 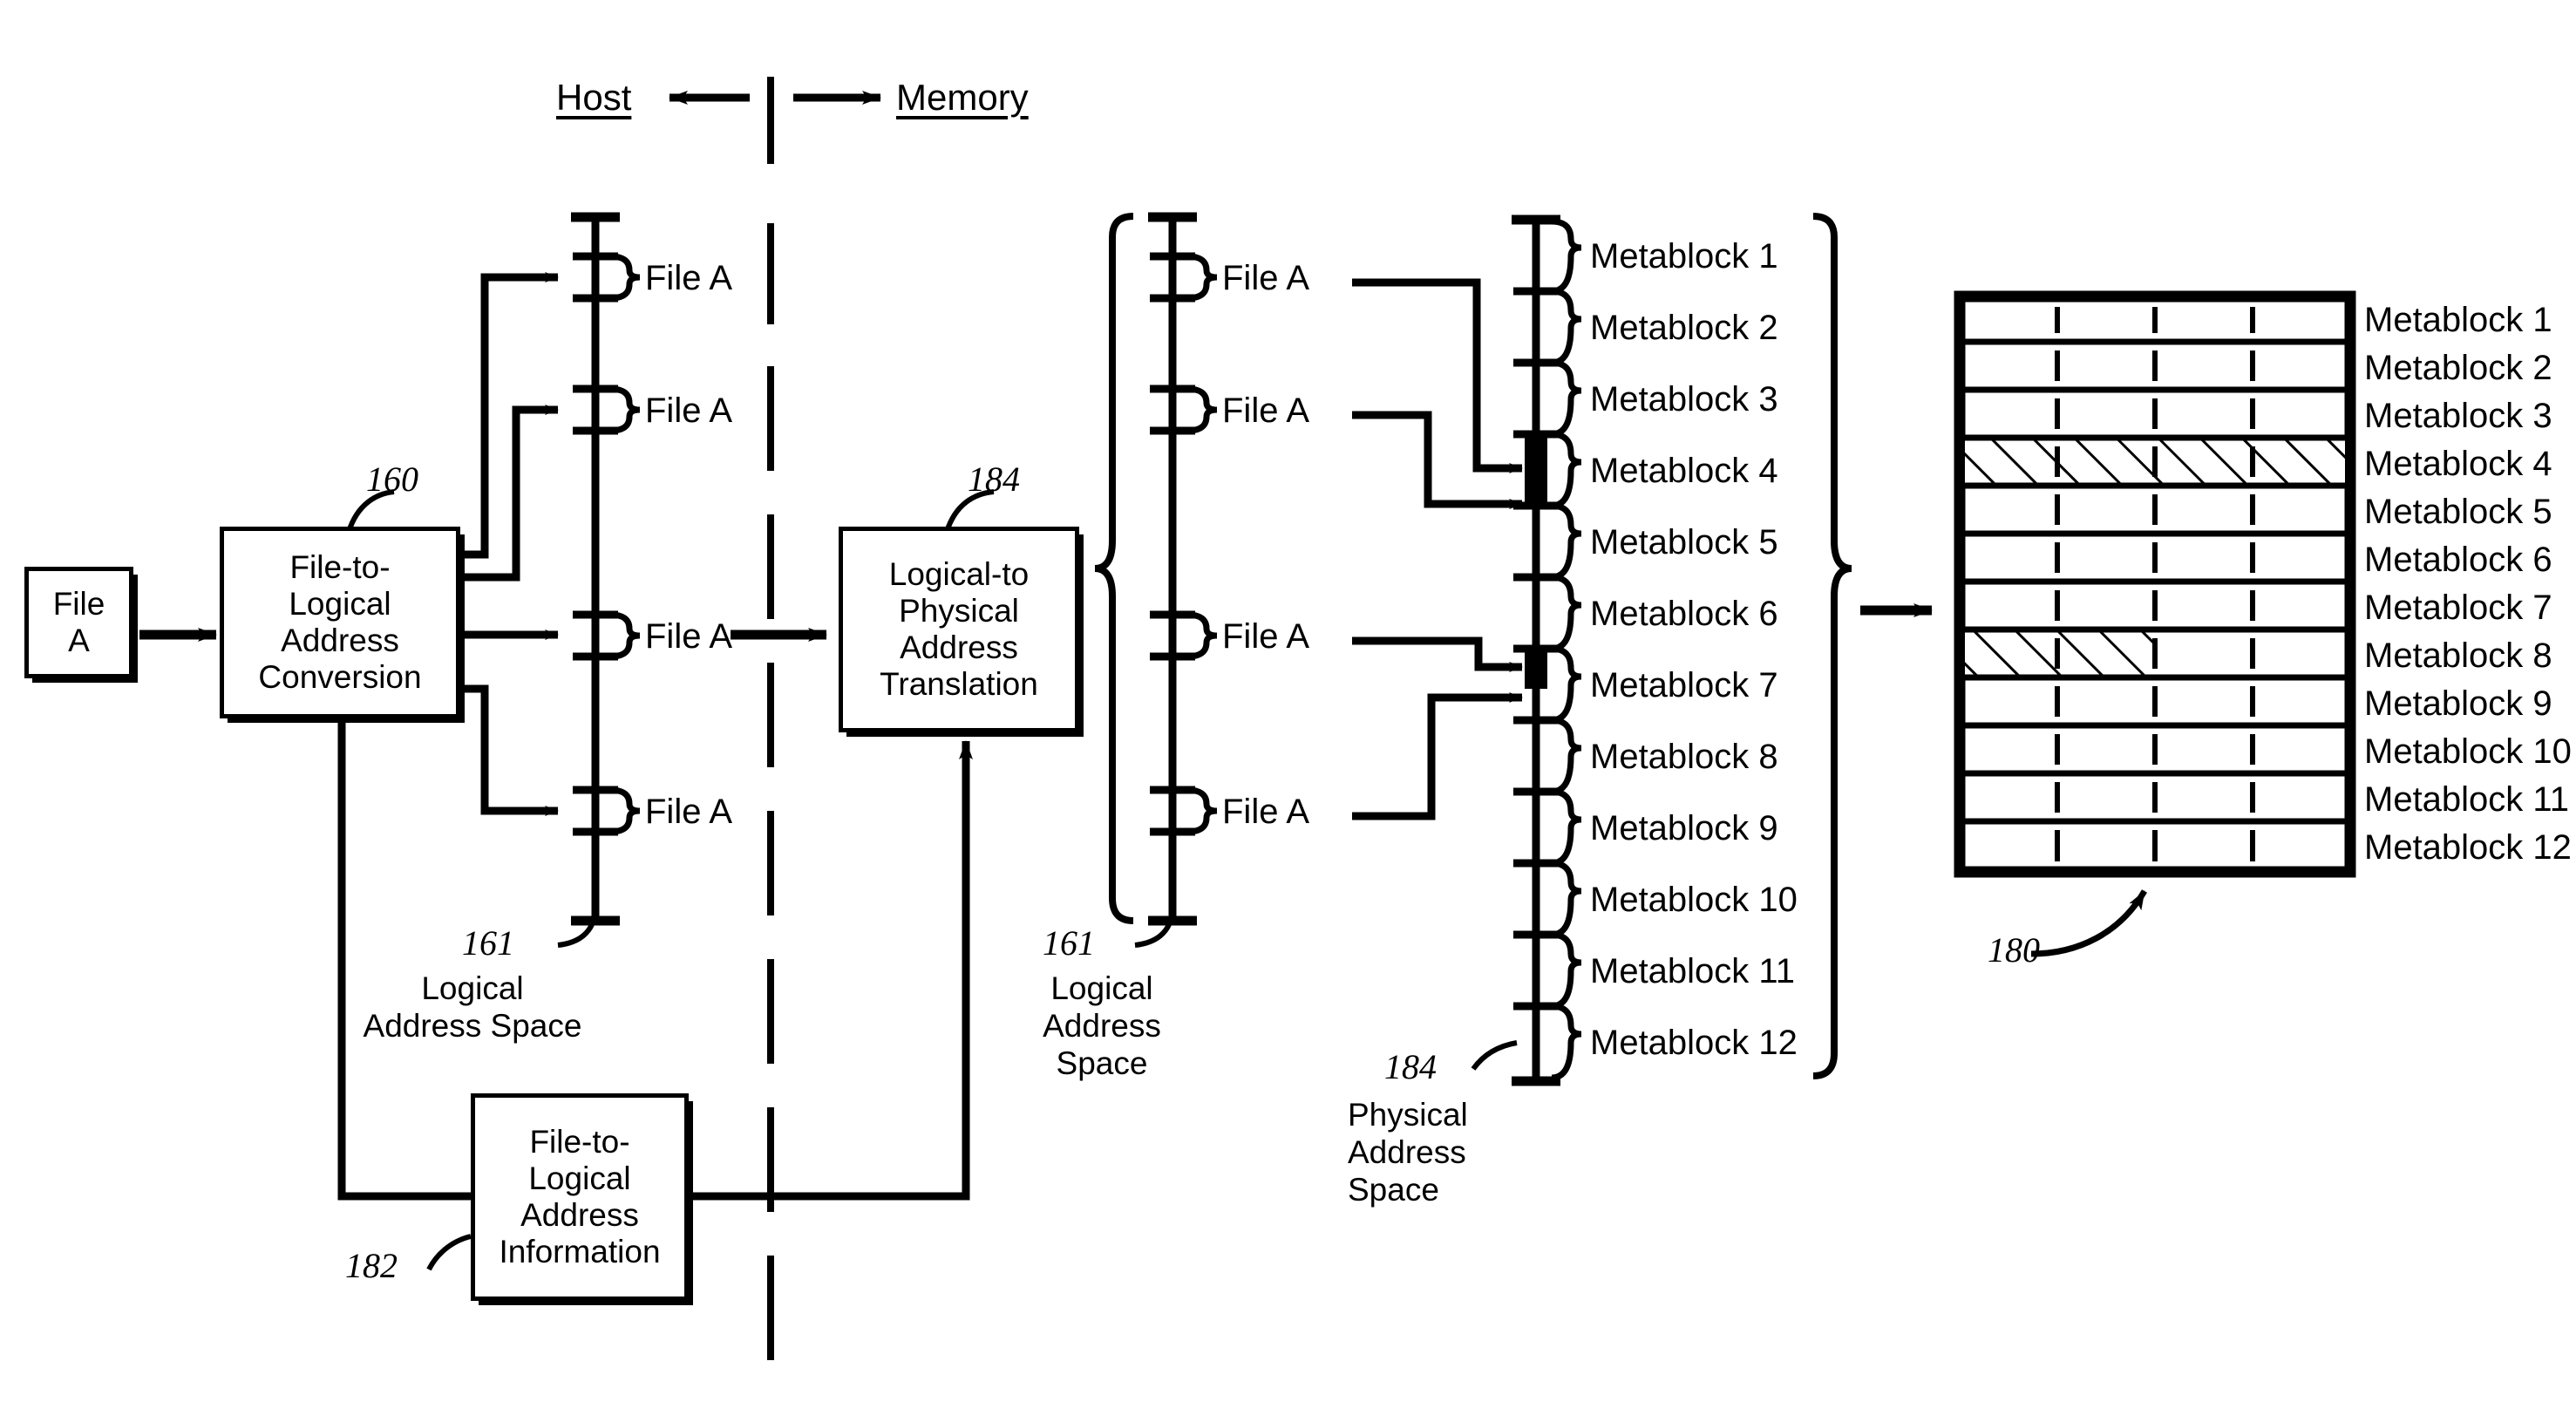 What do you see at coordinates (404, 959) in the screenshot?
I see `host-info-wiring` at bounding box center [404, 959].